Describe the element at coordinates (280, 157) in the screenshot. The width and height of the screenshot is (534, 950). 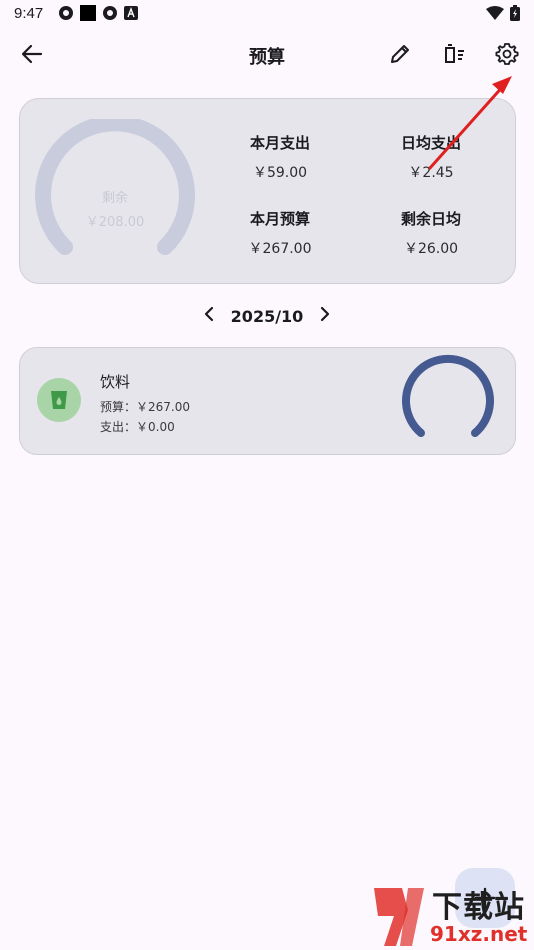
I see `stat-month-spent: 本月支出 ￥59.00` at that location.